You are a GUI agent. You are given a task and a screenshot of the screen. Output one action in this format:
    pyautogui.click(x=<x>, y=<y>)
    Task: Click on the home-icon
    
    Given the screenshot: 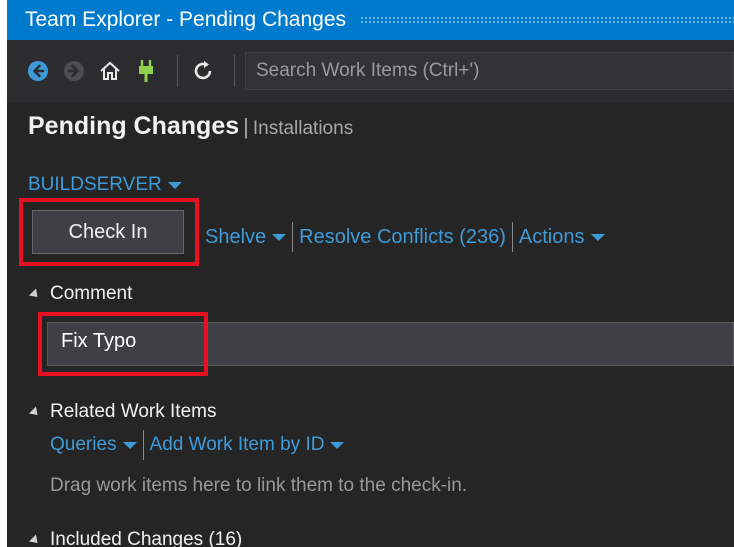 What is the action you would take?
    pyautogui.click(x=110, y=71)
    